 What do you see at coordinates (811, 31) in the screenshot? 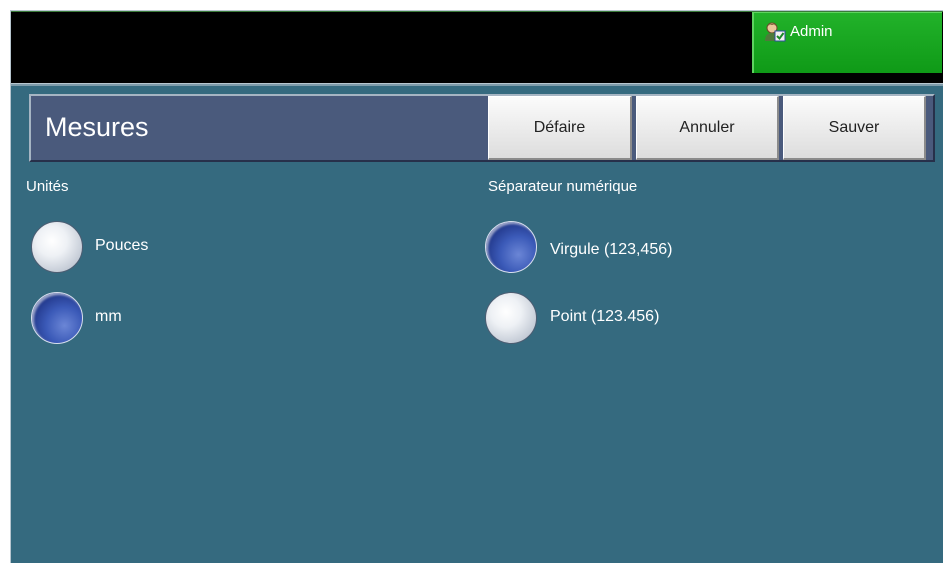
I see `admin-label: Admin` at bounding box center [811, 31].